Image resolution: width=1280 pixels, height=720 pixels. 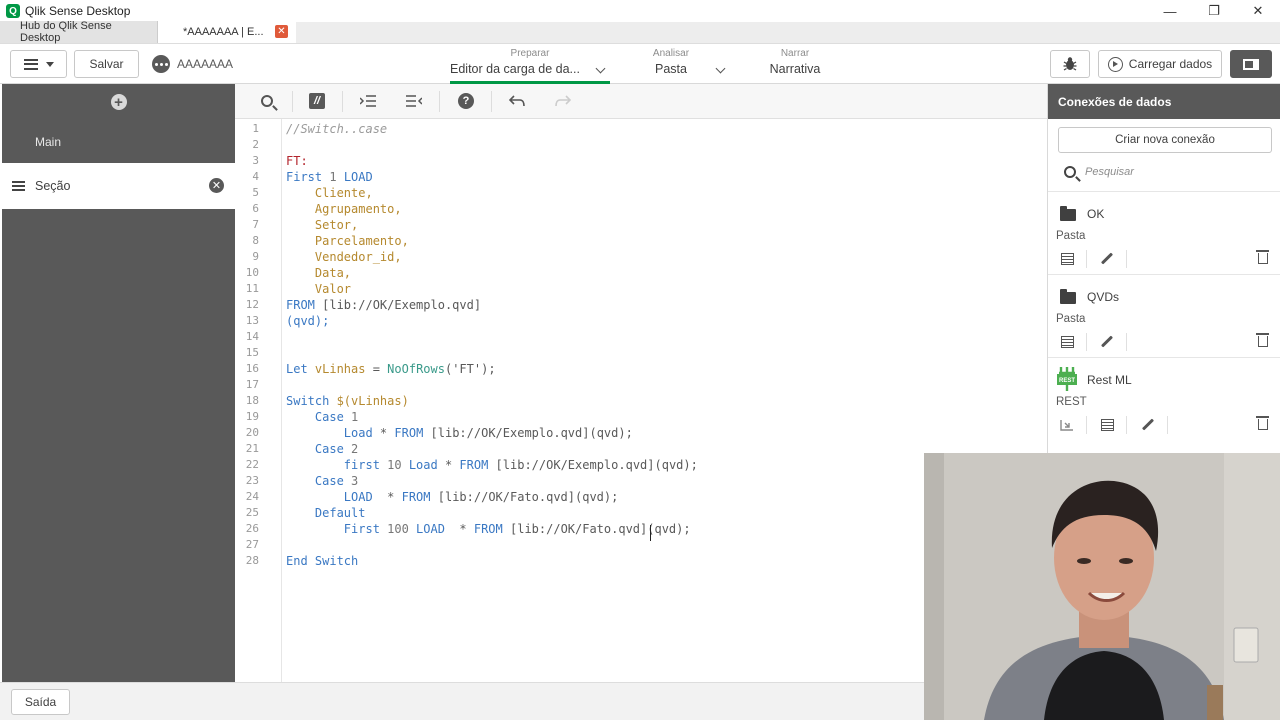 What do you see at coordinates (161, 64) in the screenshot?
I see `more-options-icon` at bounding box center [161, 64].